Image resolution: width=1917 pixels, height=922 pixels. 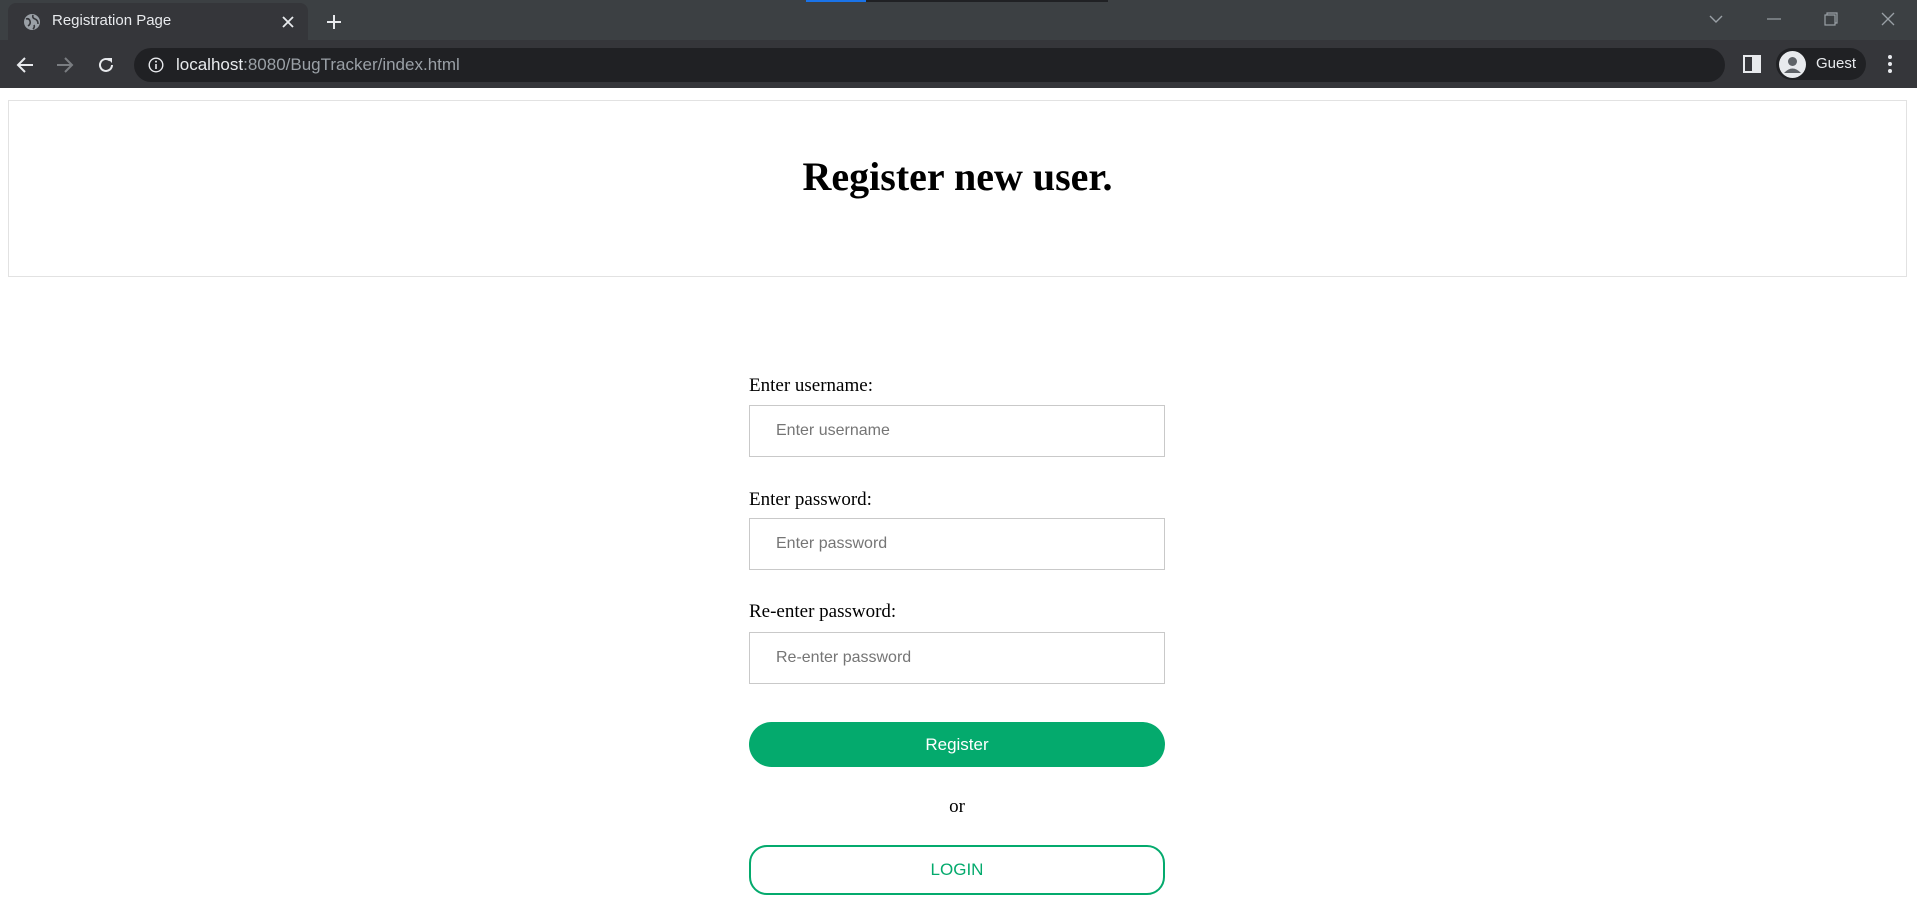 I want to click on person-icon, so click(x=1792, y=64).